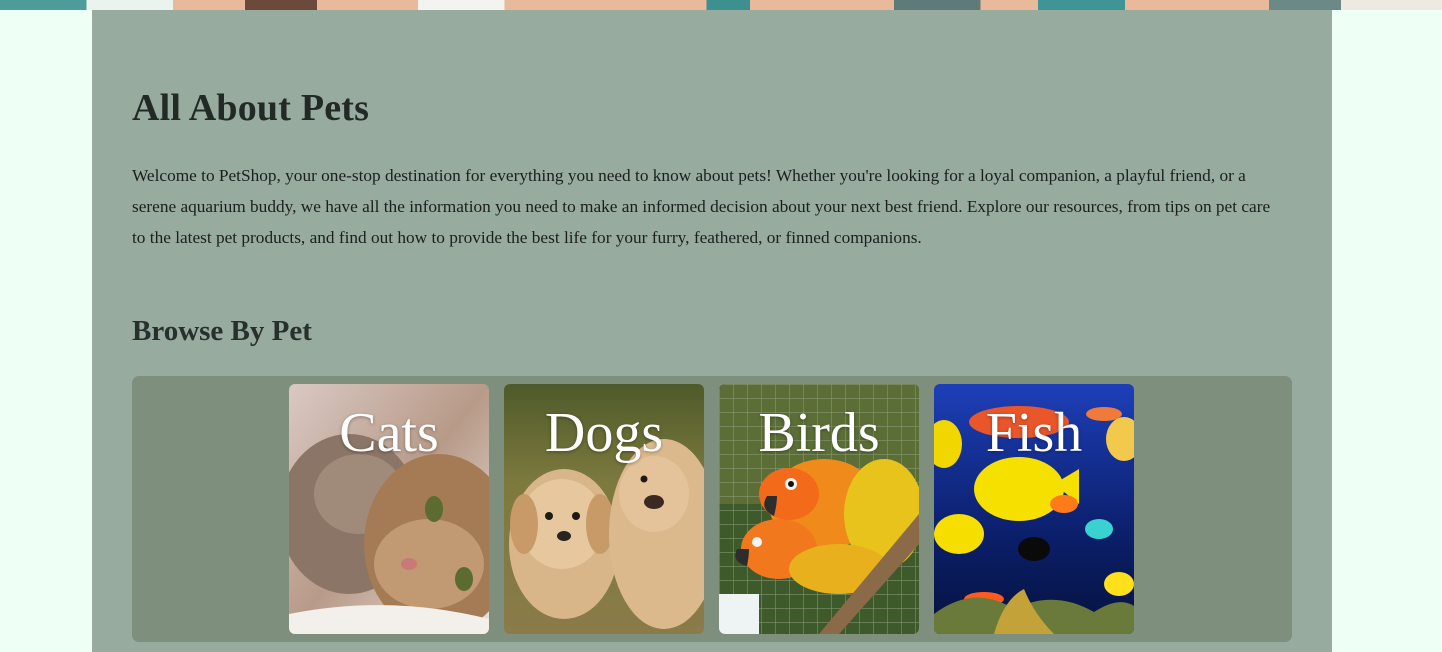 The image size is (1442, 652). What do you see at coordinates (222, 331) in the screenshot?
I see `browse-by-pet-heading: Browse By Pet` at bounding box center [222, 331].